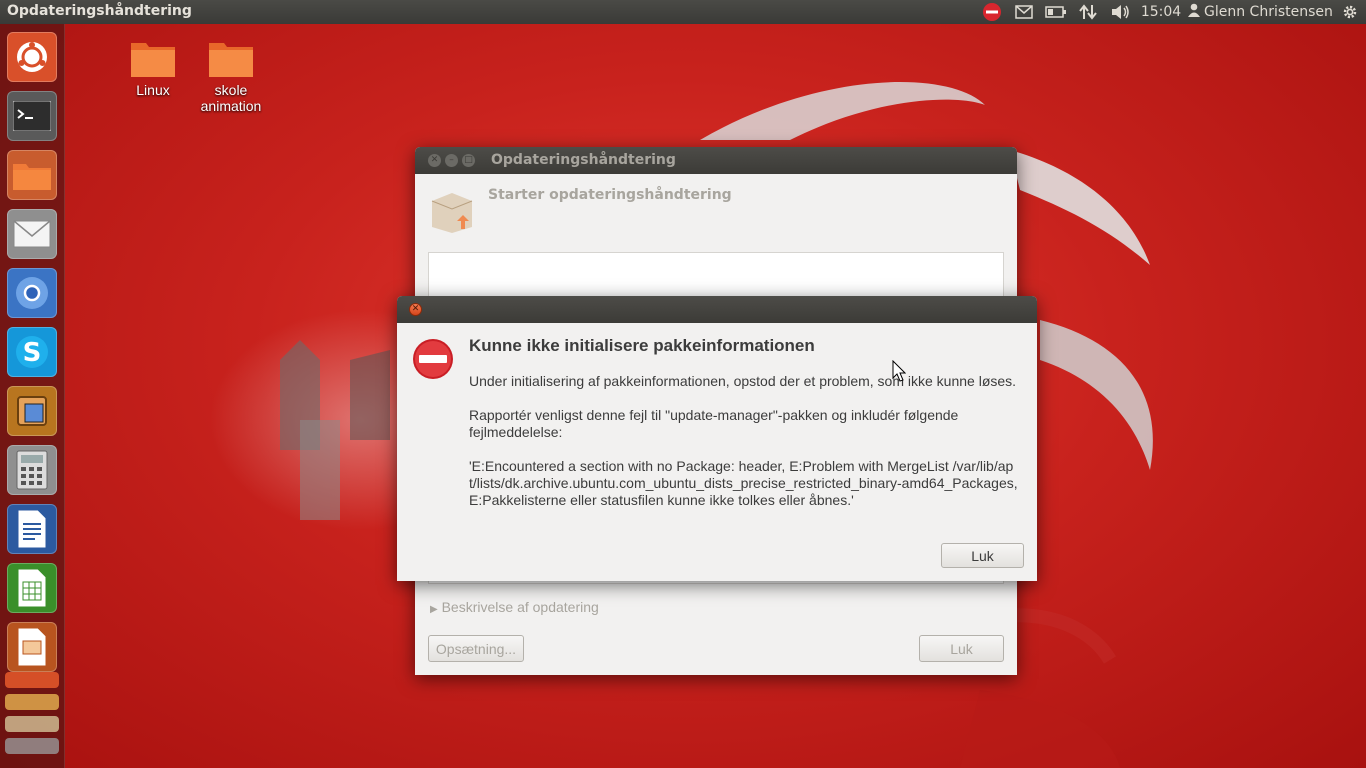 The image size is (1366, 768). I want to click on skype-icon: S, so click(32, 352).